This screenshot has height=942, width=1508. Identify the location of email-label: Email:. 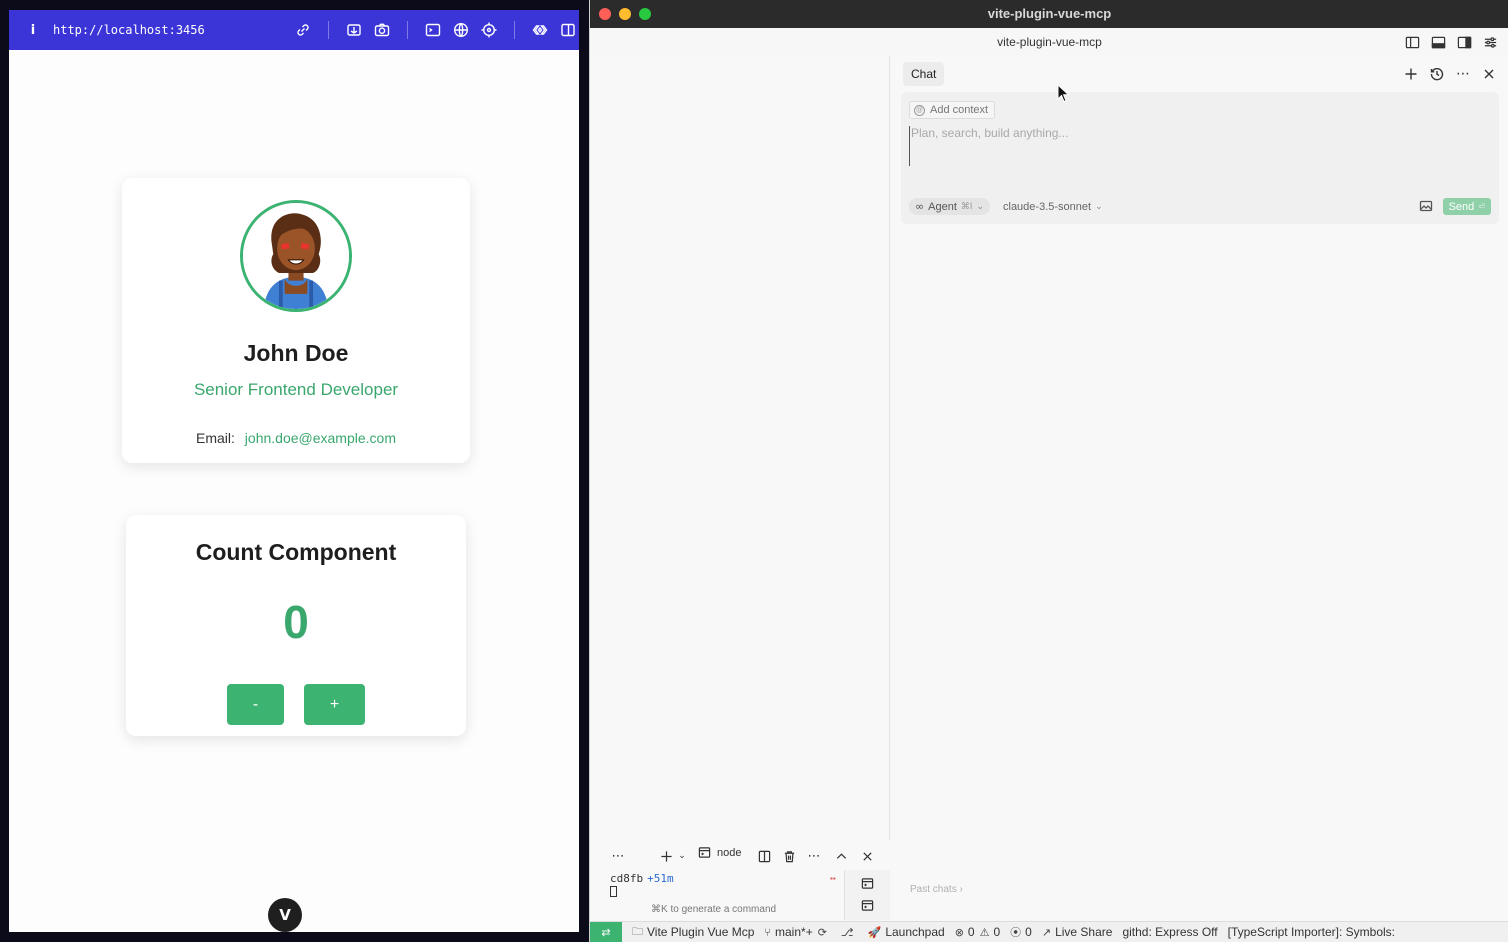
(215, 438).